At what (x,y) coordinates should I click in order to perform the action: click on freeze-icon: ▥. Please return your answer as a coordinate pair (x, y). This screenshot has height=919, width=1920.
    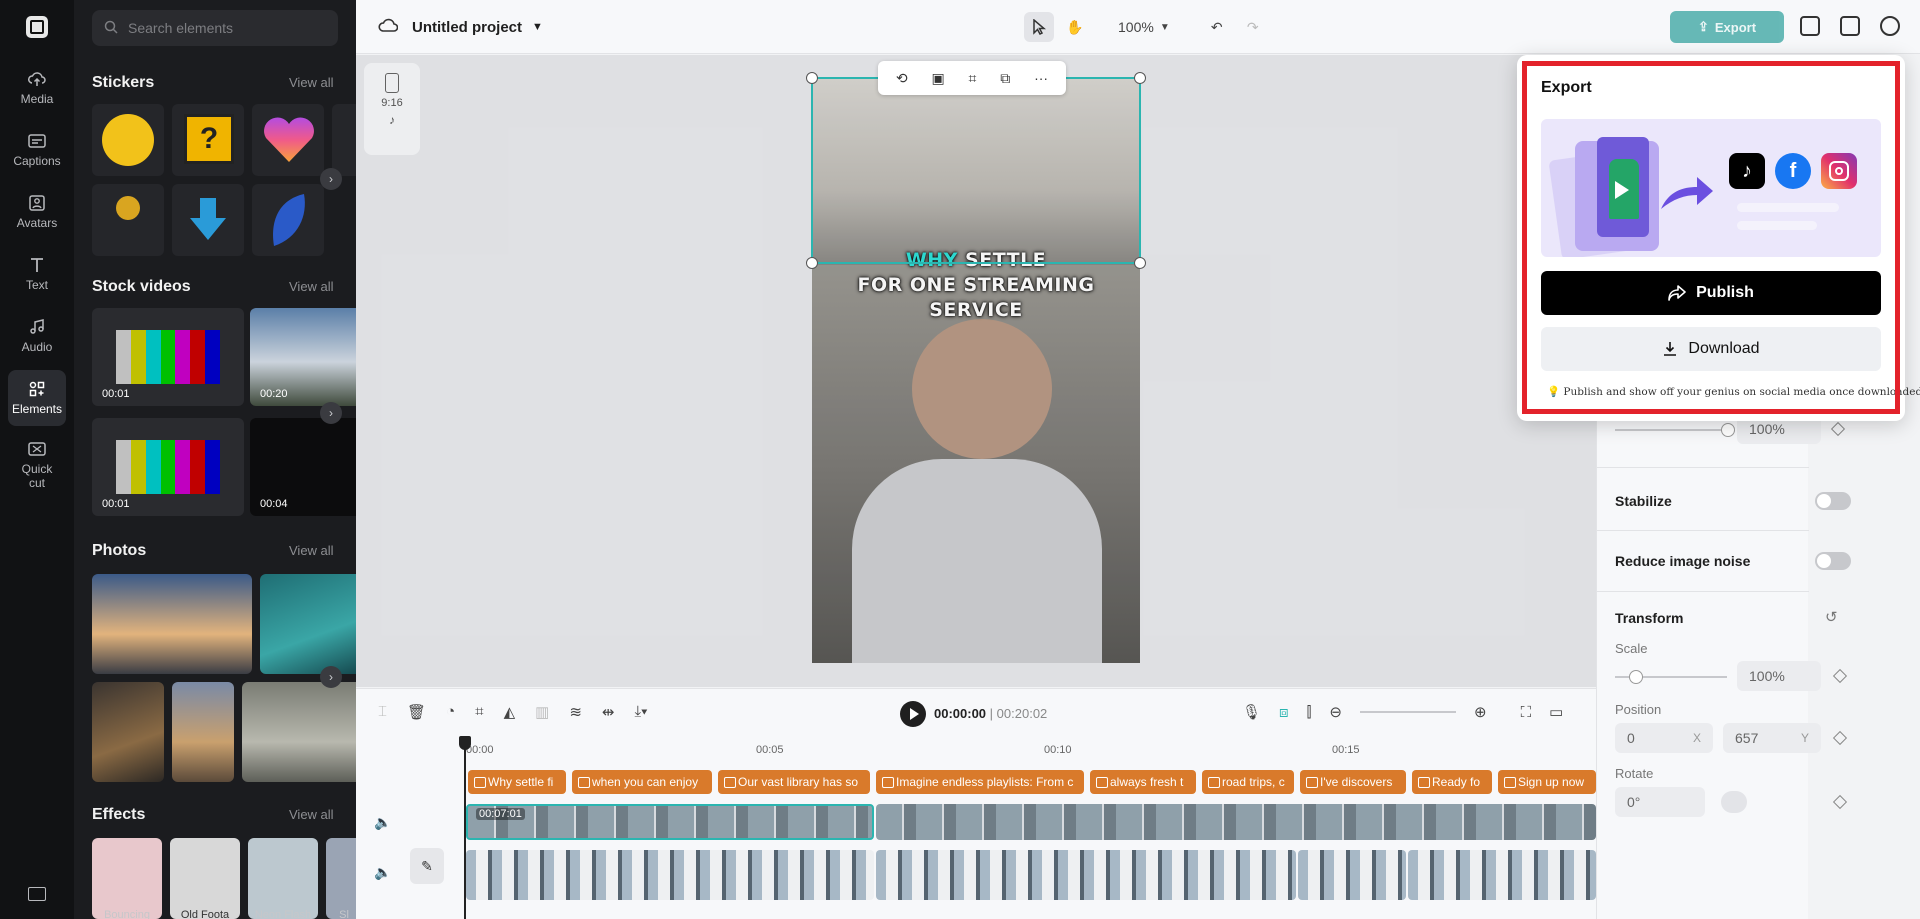
    Looking at the image, I should click on (542, 712).